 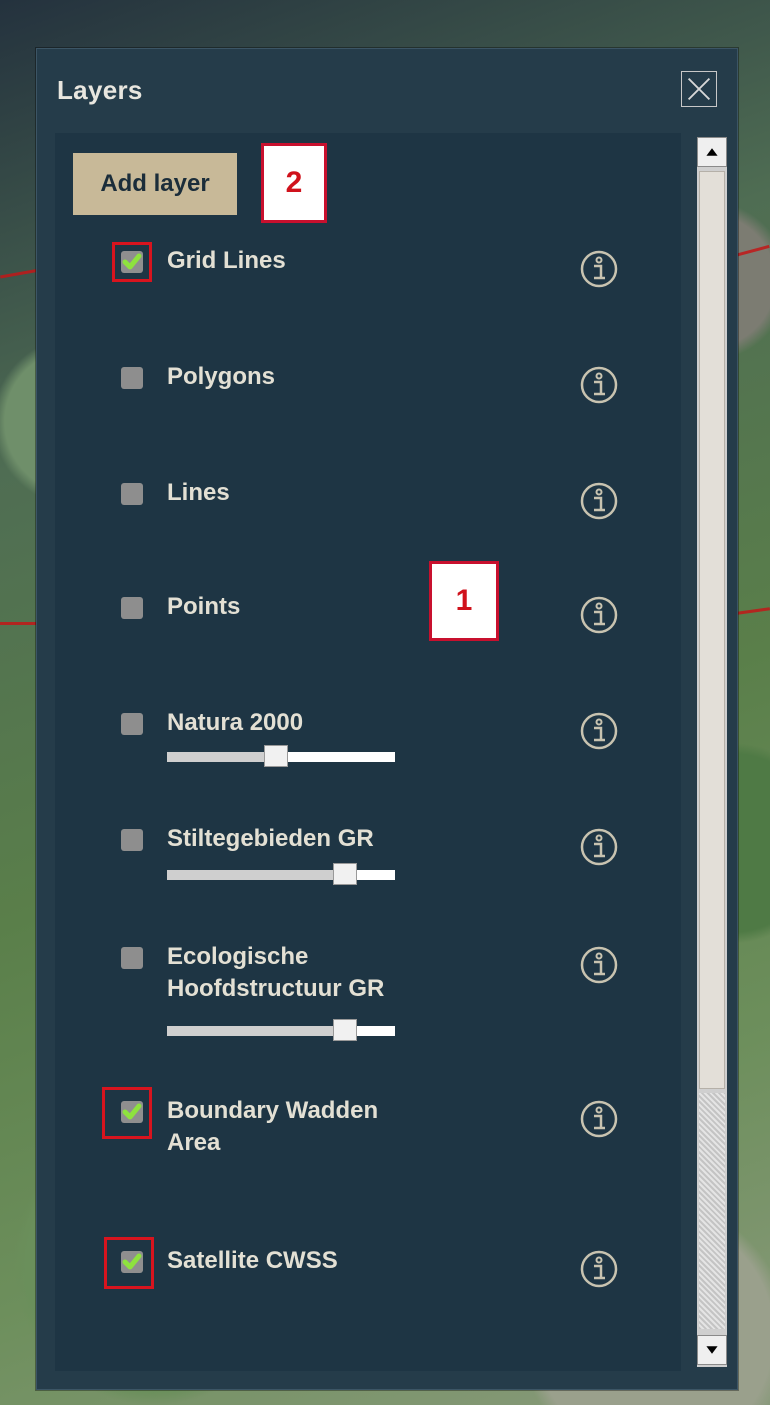 I want to click on scrollbar, so click(x=712, y=752).